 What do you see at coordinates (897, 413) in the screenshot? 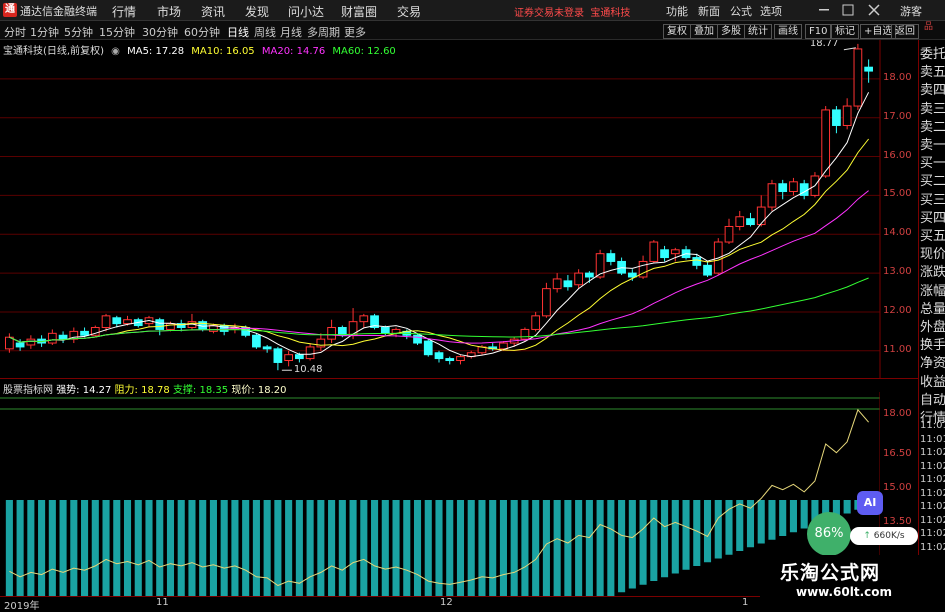
I see `sub-axis-label: 18.00` at bounding box center [897, 413].